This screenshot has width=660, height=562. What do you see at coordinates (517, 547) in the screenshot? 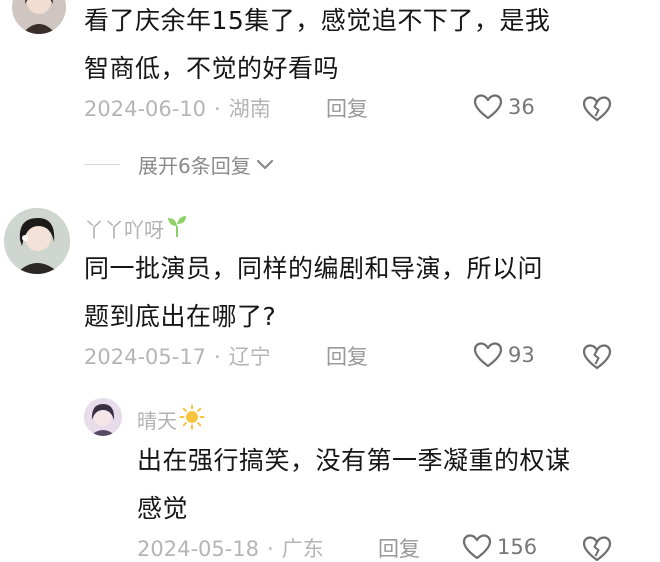
I see `like-count: 156` at bounding box center [517, 547].